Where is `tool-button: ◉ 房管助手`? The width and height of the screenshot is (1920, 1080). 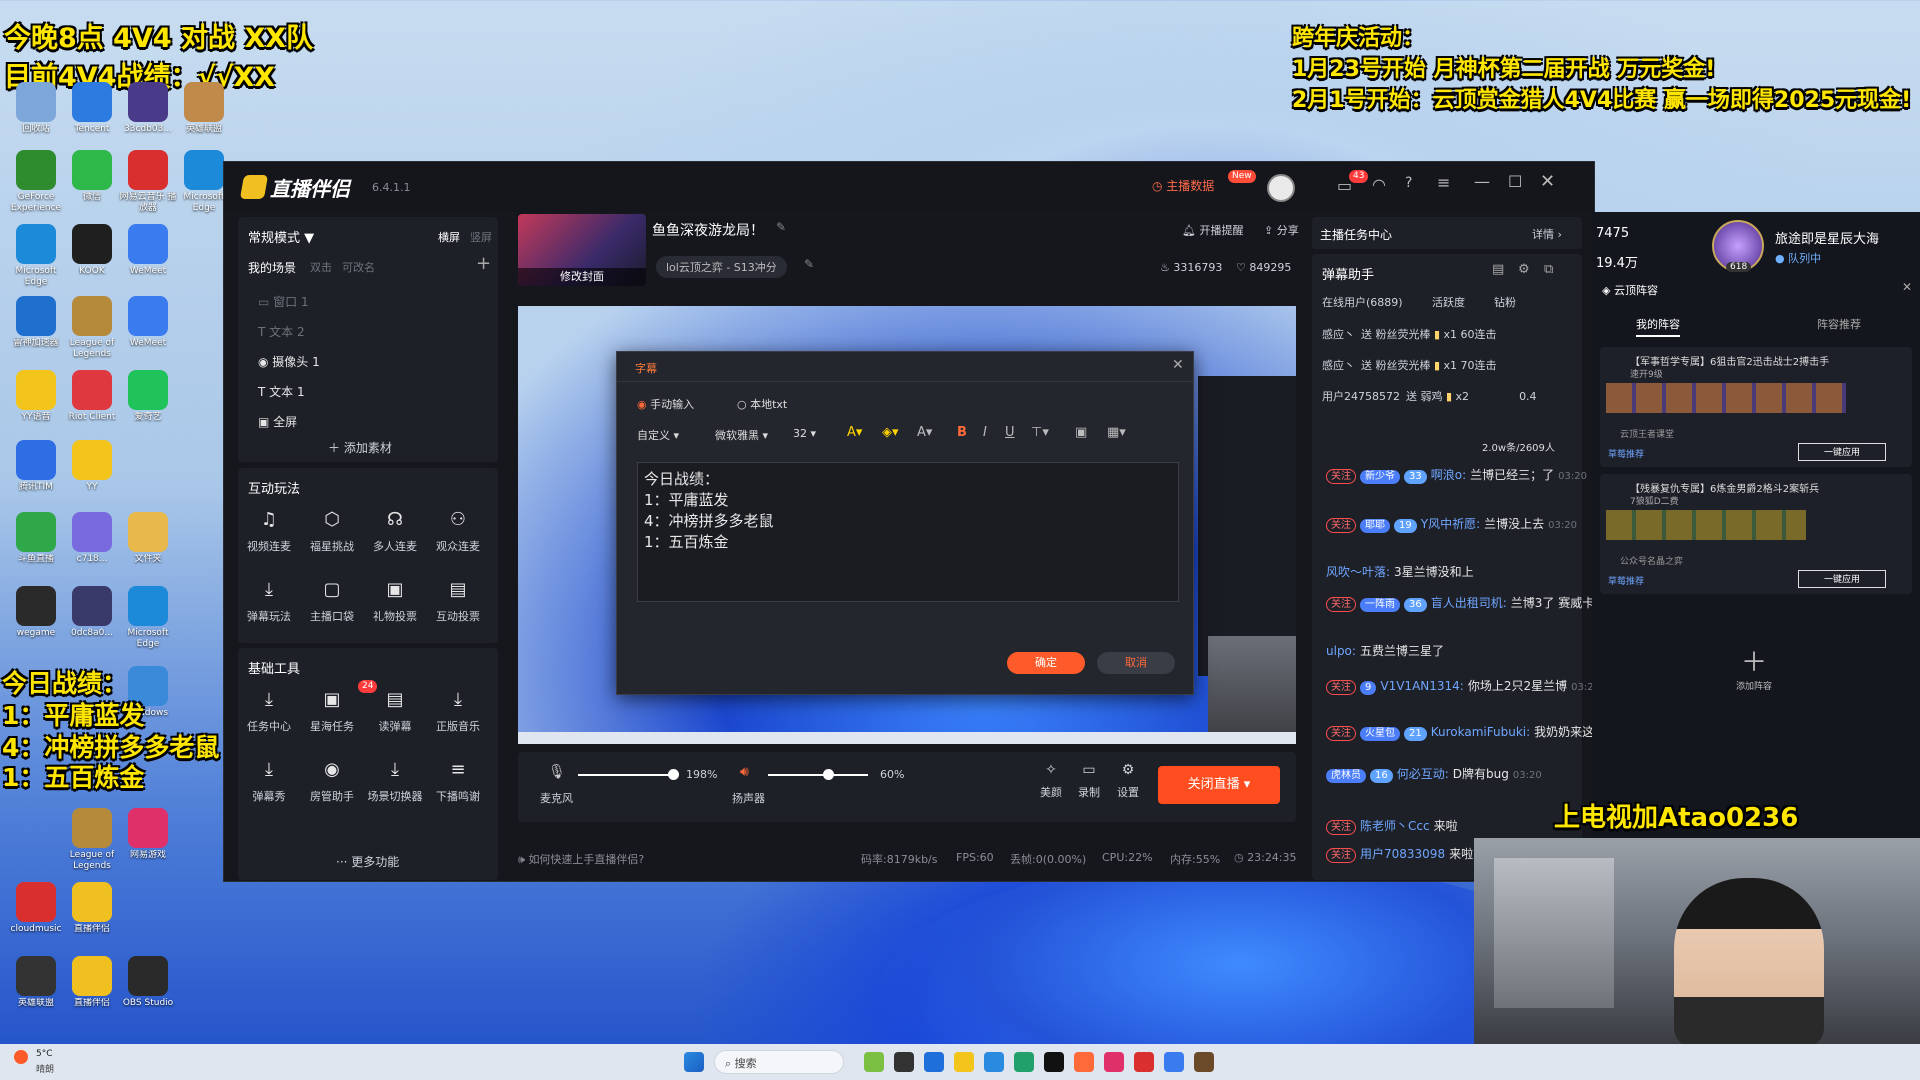
tool-button: ◉ 房管助手 is located at coordinates (332, 780).